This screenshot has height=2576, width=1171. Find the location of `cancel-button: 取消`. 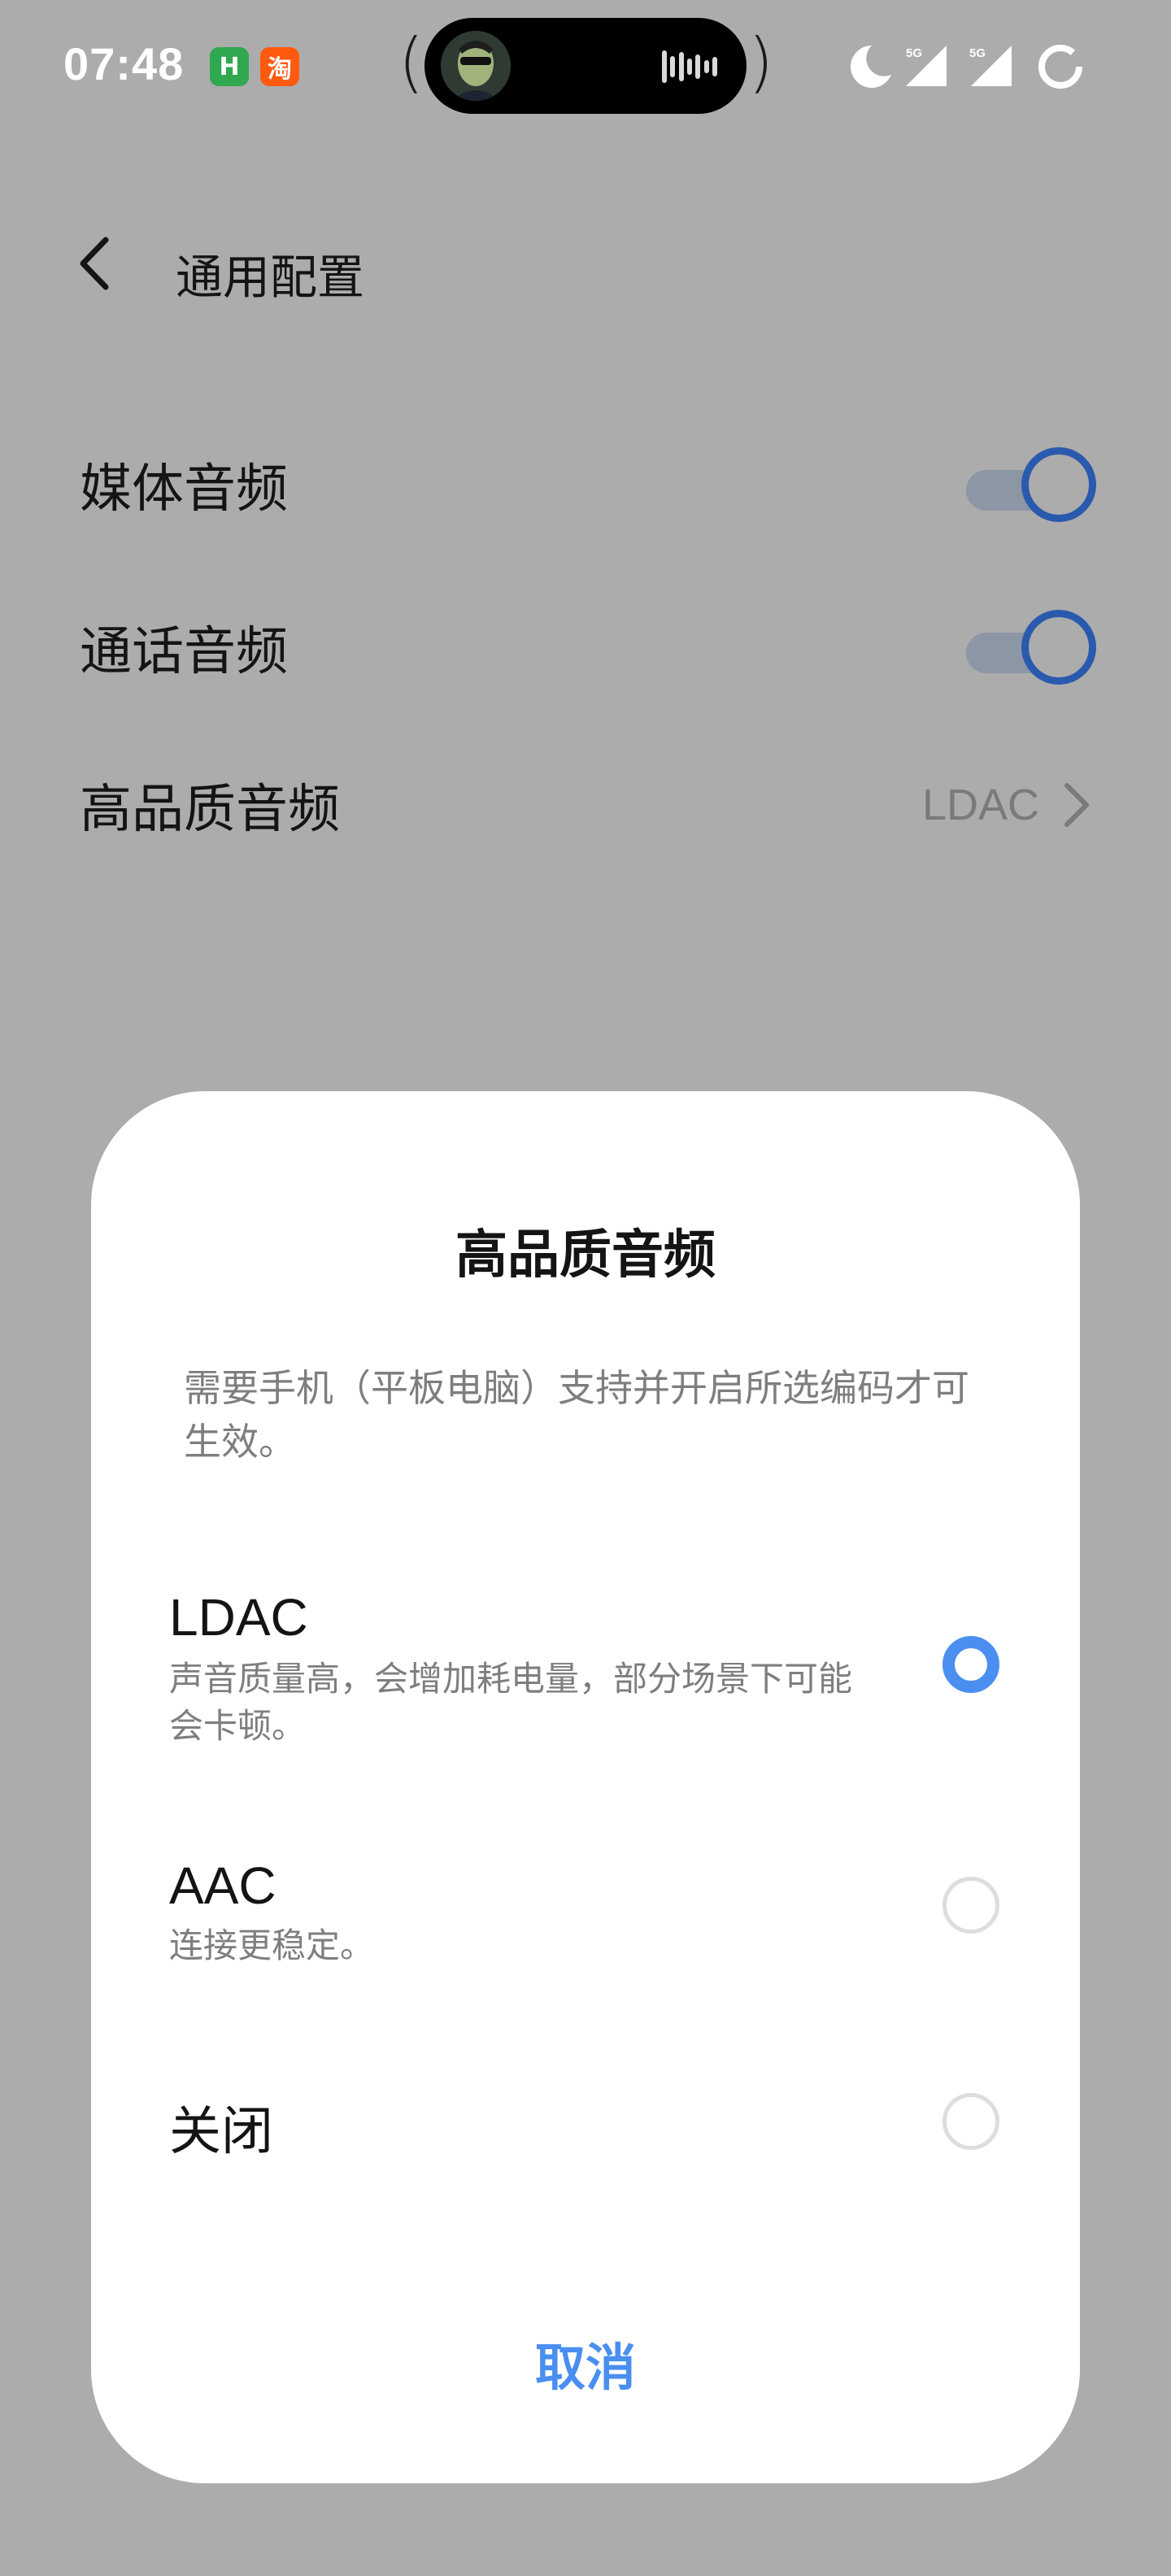

cancel-button: 取消 is located at coordinates (585, 2368).